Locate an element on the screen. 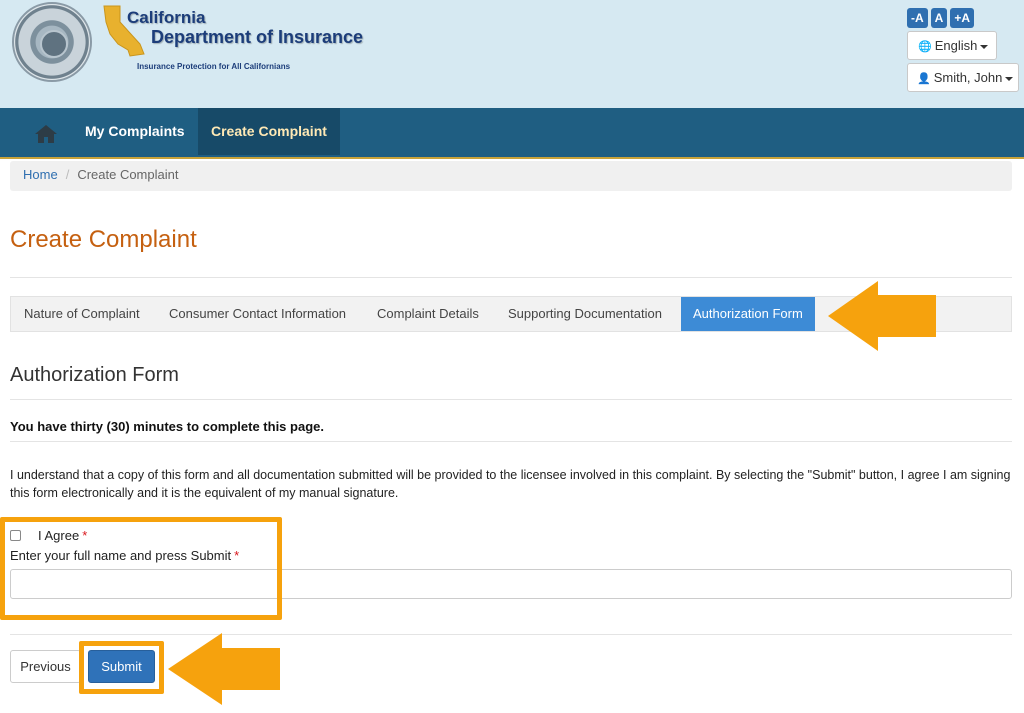  language-dropdown: 🌐 English is located at coordinates (952, 45).